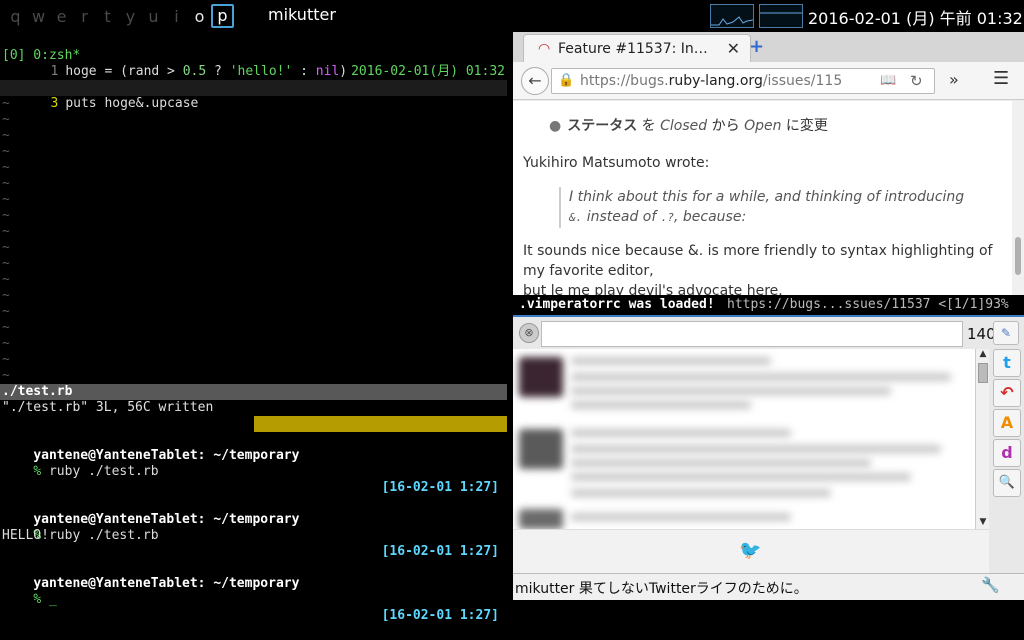 The height and width of the screenshot is (640, 1024). I want to click on cpu-graph-line-icon, so click(732, 21).